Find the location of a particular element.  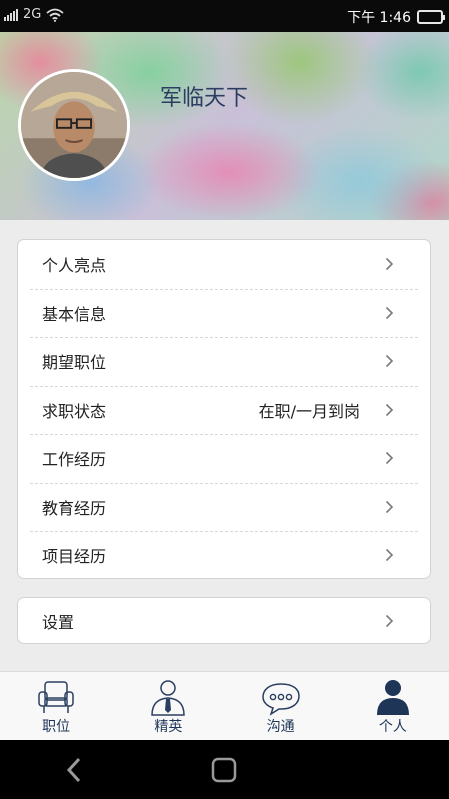

menu-item-label: 设置 is located at coordinates (58, 622).